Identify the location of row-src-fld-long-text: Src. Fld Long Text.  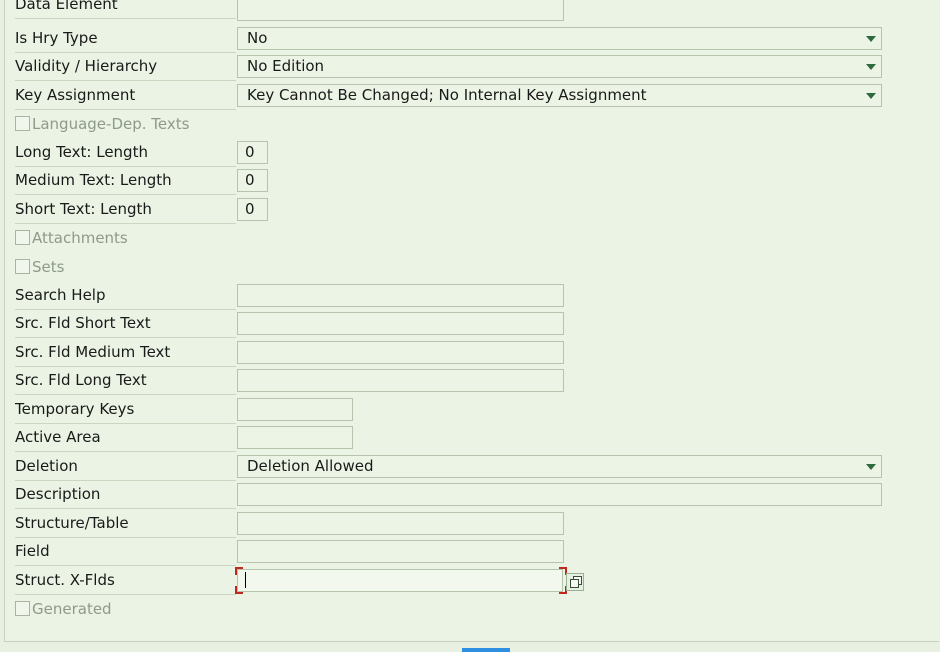
(472, 383).